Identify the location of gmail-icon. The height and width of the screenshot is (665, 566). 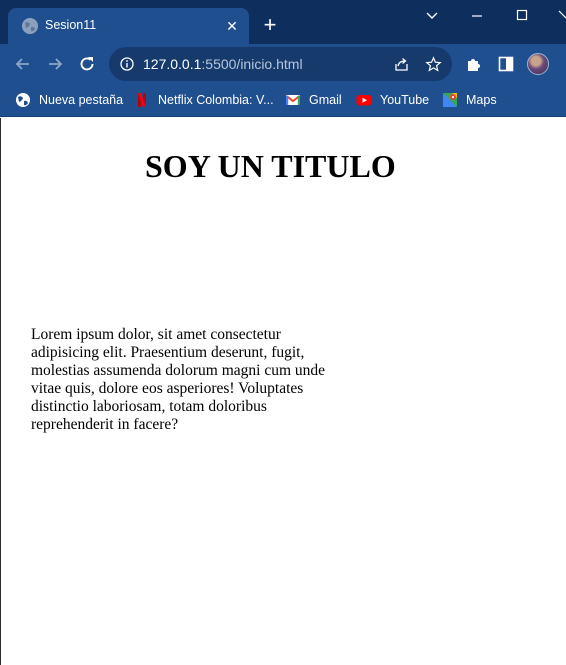
(293, 100).